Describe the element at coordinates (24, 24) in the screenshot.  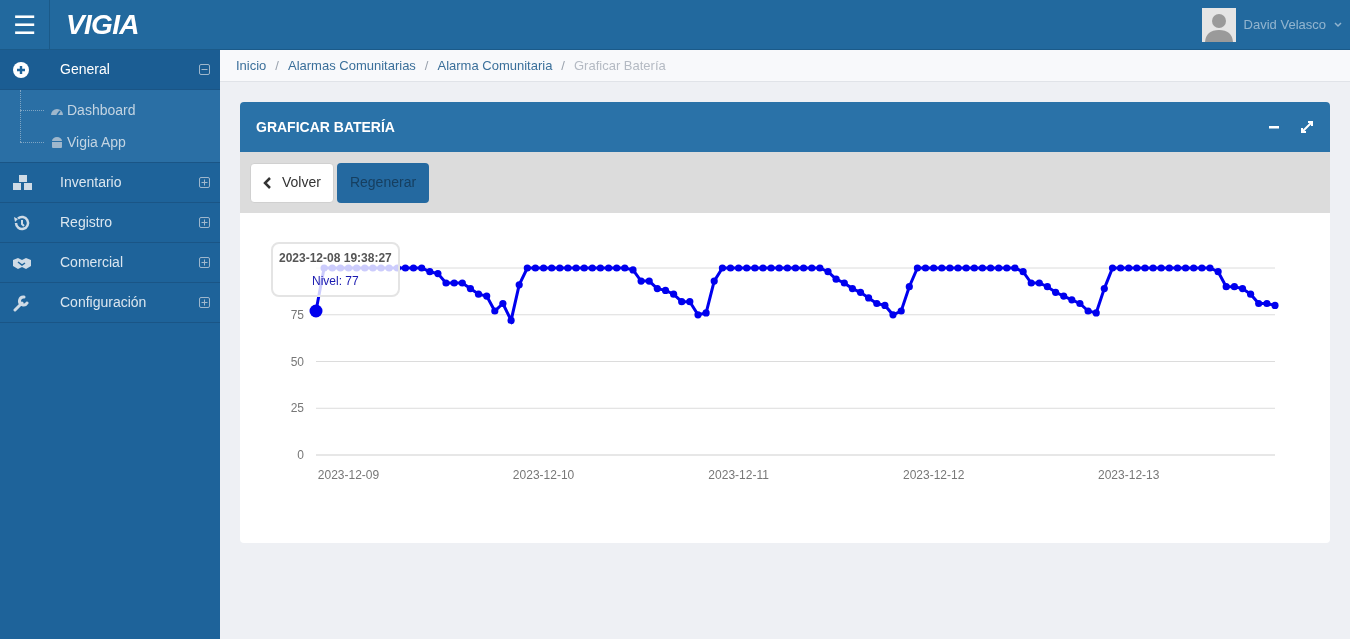
I see `menu-button: ☰` at that location.